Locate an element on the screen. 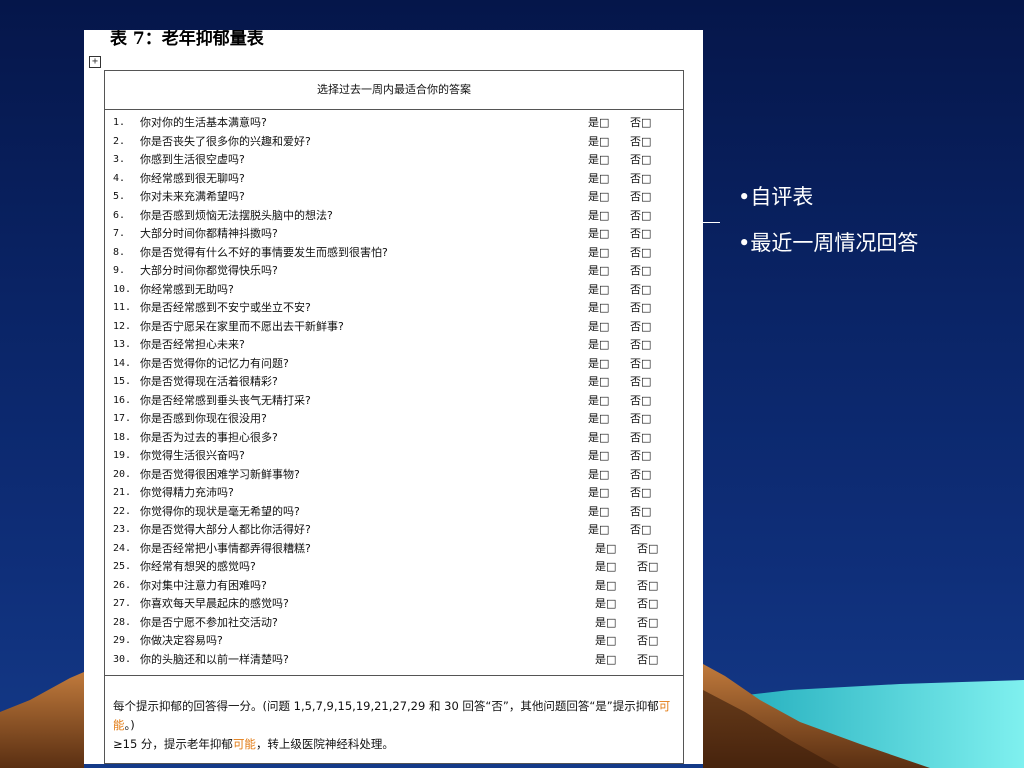  threshold-text-end: ，转上级医院神经科处理。 is located at coordinates (324, 744).